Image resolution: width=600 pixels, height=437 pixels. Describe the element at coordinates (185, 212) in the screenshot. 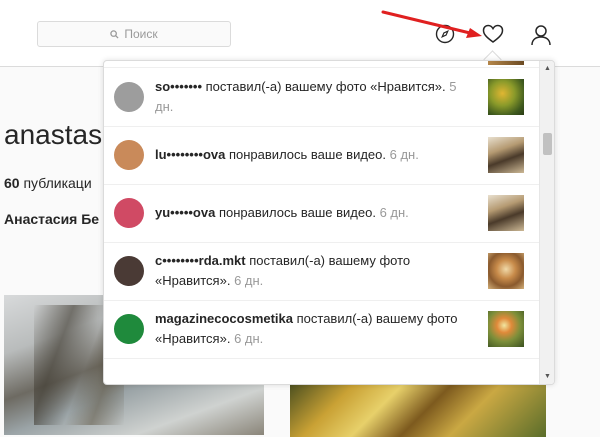

I see `notification-username: yu•••••ova` at that location.